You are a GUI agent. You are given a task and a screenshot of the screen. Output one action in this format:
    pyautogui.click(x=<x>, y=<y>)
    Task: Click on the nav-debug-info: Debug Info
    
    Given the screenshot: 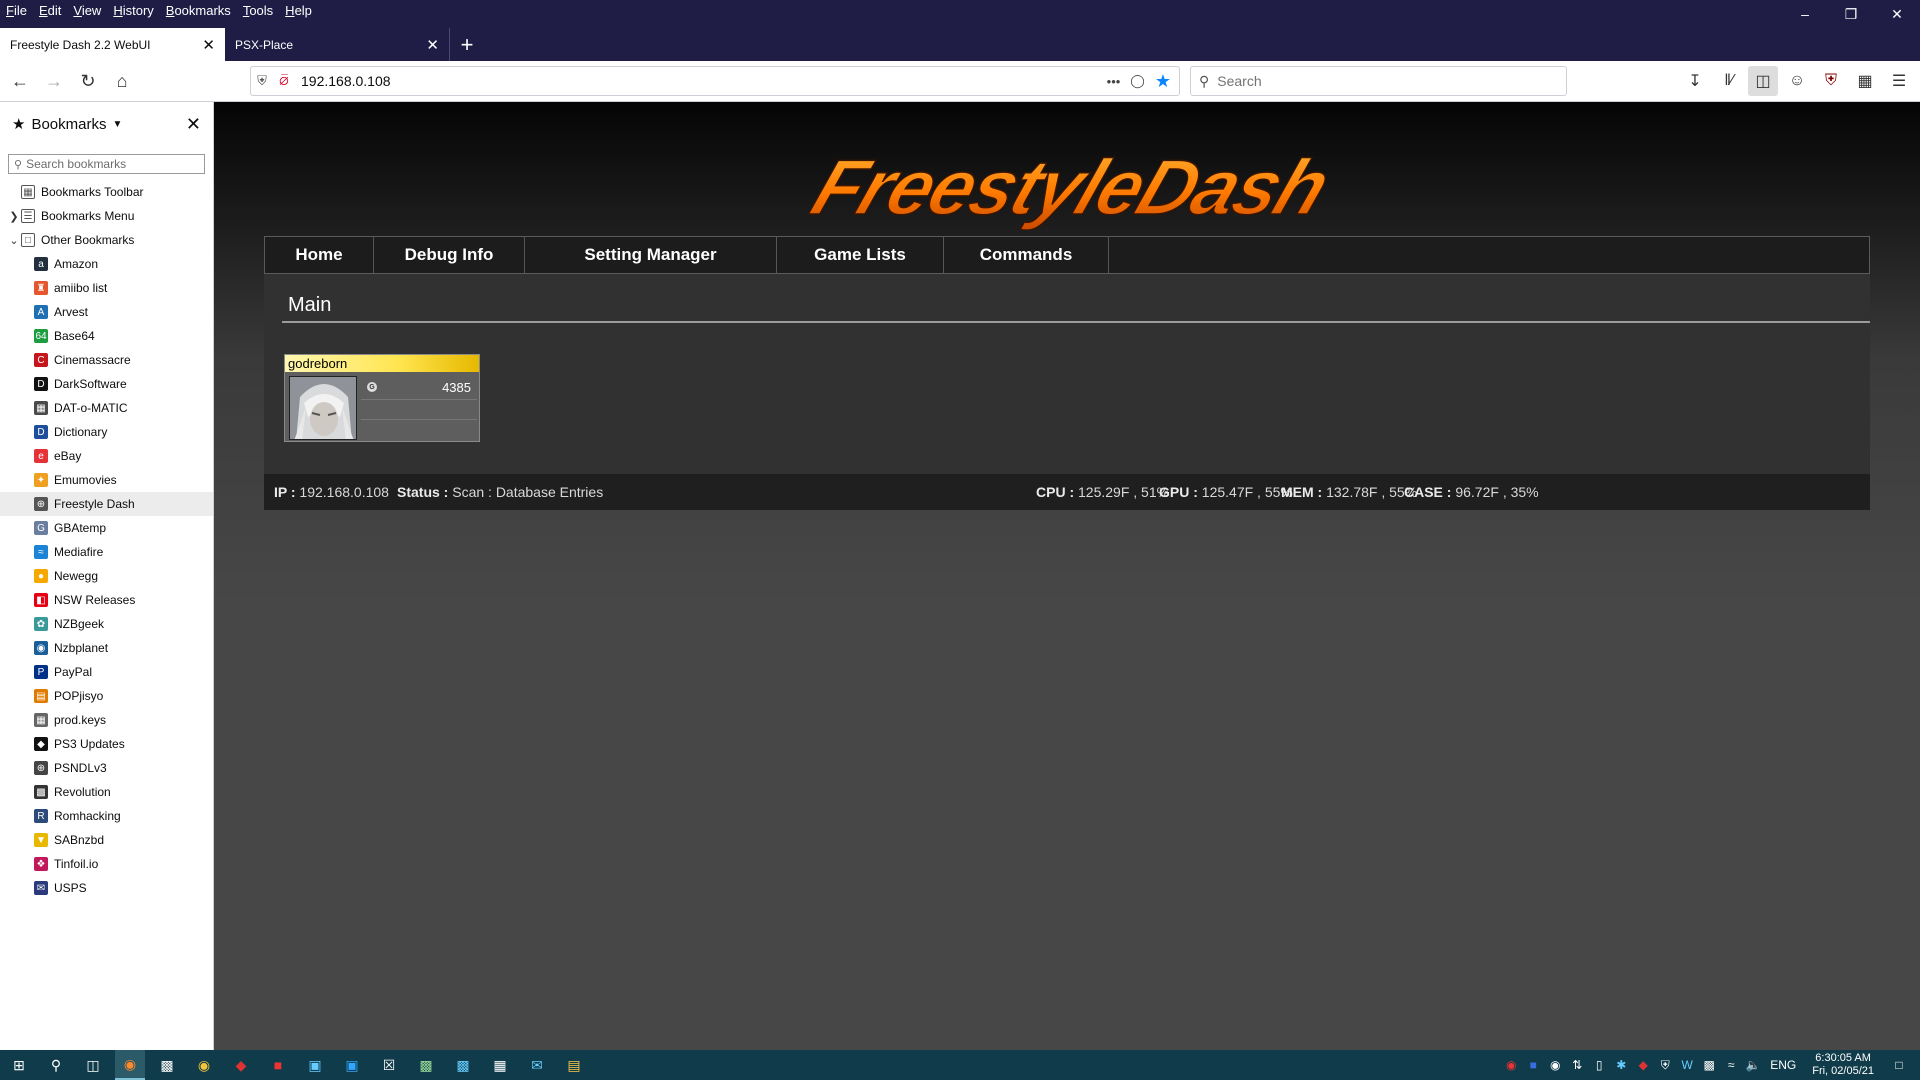 What is the action you would take?
    pyautogui.click(x=449, y=255)
    